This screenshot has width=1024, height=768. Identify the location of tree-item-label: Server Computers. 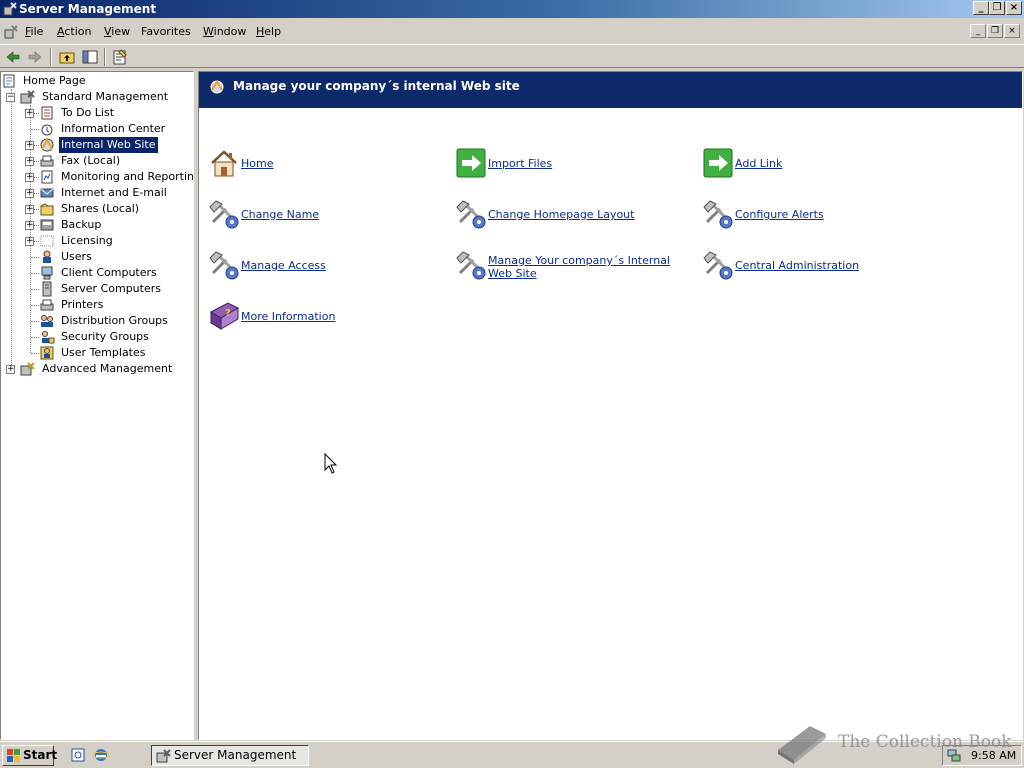
(111, 288).